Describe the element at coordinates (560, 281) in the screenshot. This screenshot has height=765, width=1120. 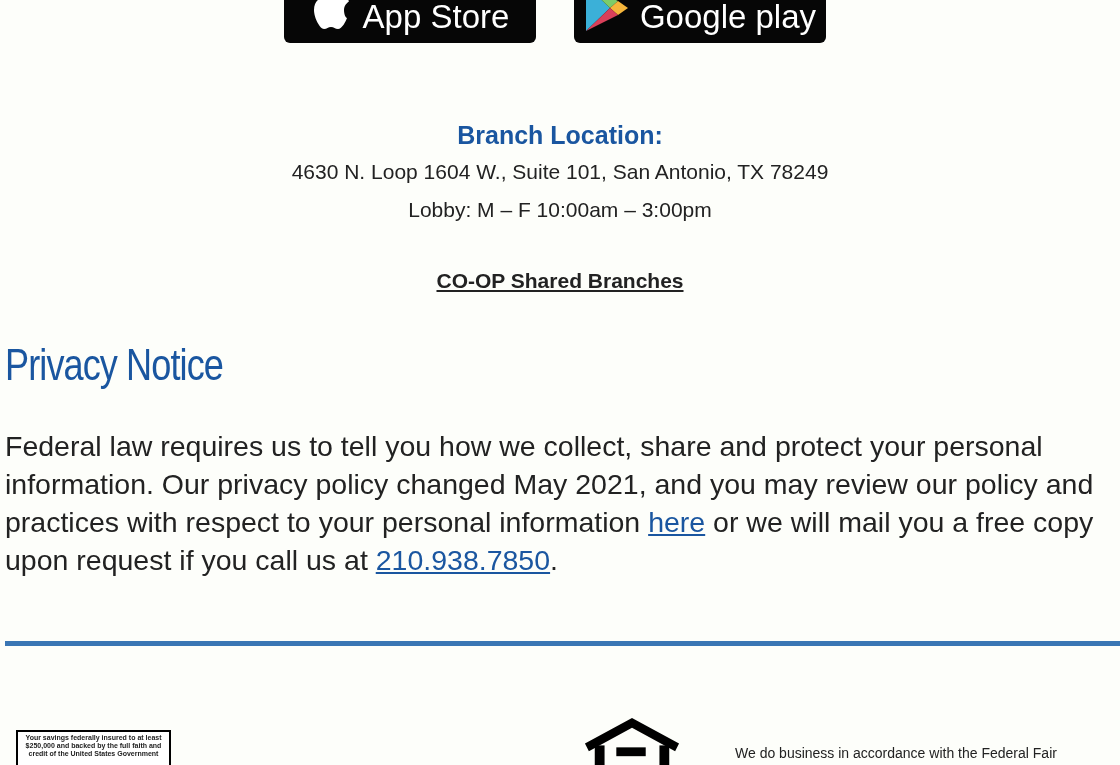
I see `shared-branches-link: CO-OP Shared Branches` at that location.